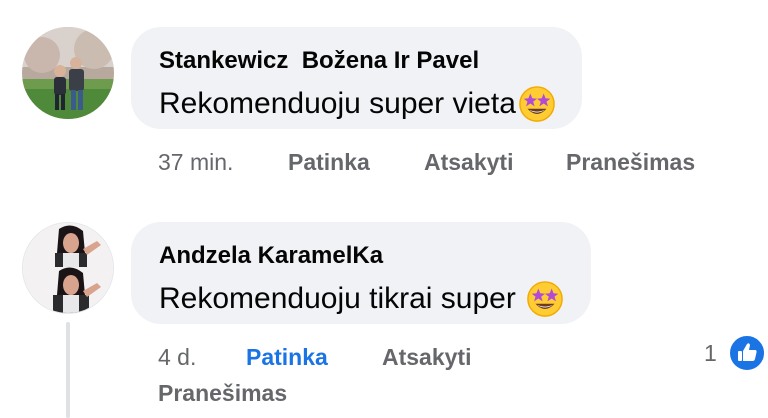 Image resolution: width=768 pixels, height=418 pixels. What do you see at coordinates (68, 370) in the screenshot?
I see `reply-thread-line` at bounding box center [68, 370].